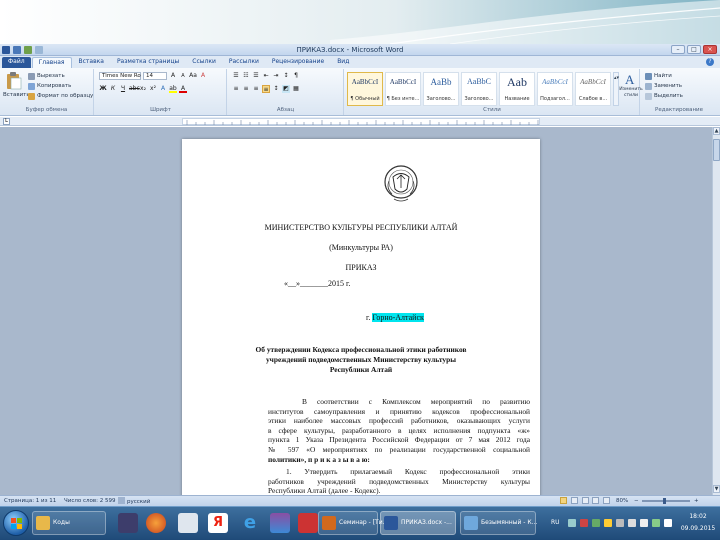 Image resolution: width=720 pixels, height=540 pixels. What do you see at coordinates (656, 523) in the screenshot?
I see `tray-power-icon` at bounding box center [656, 523].